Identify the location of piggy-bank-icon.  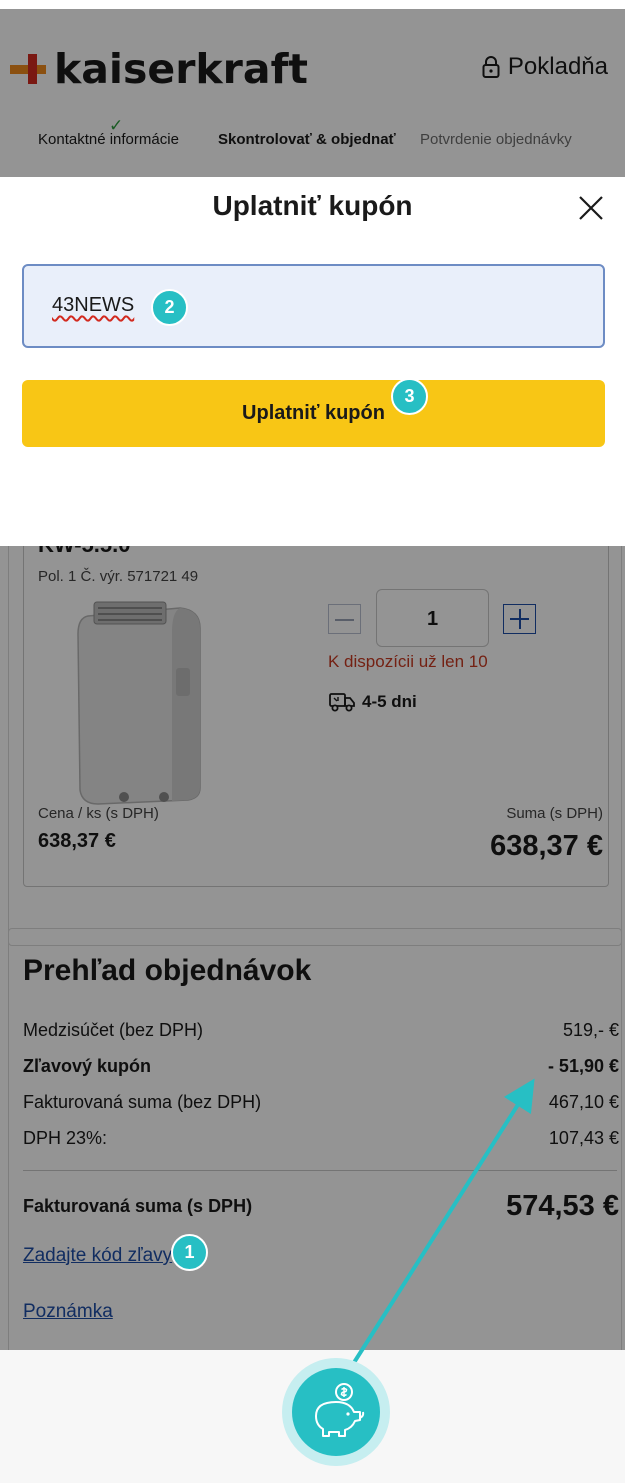
(340, 1410).